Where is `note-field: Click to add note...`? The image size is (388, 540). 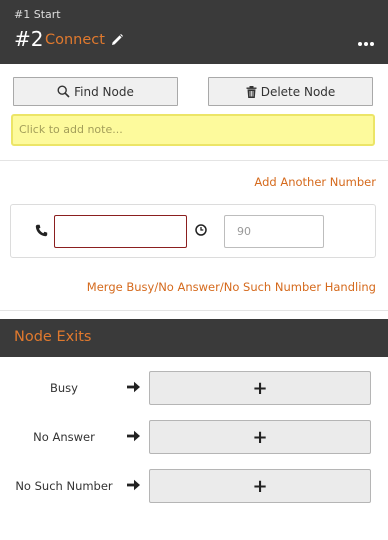
note-field: Click to add note... is located at coordinates (193, 130).